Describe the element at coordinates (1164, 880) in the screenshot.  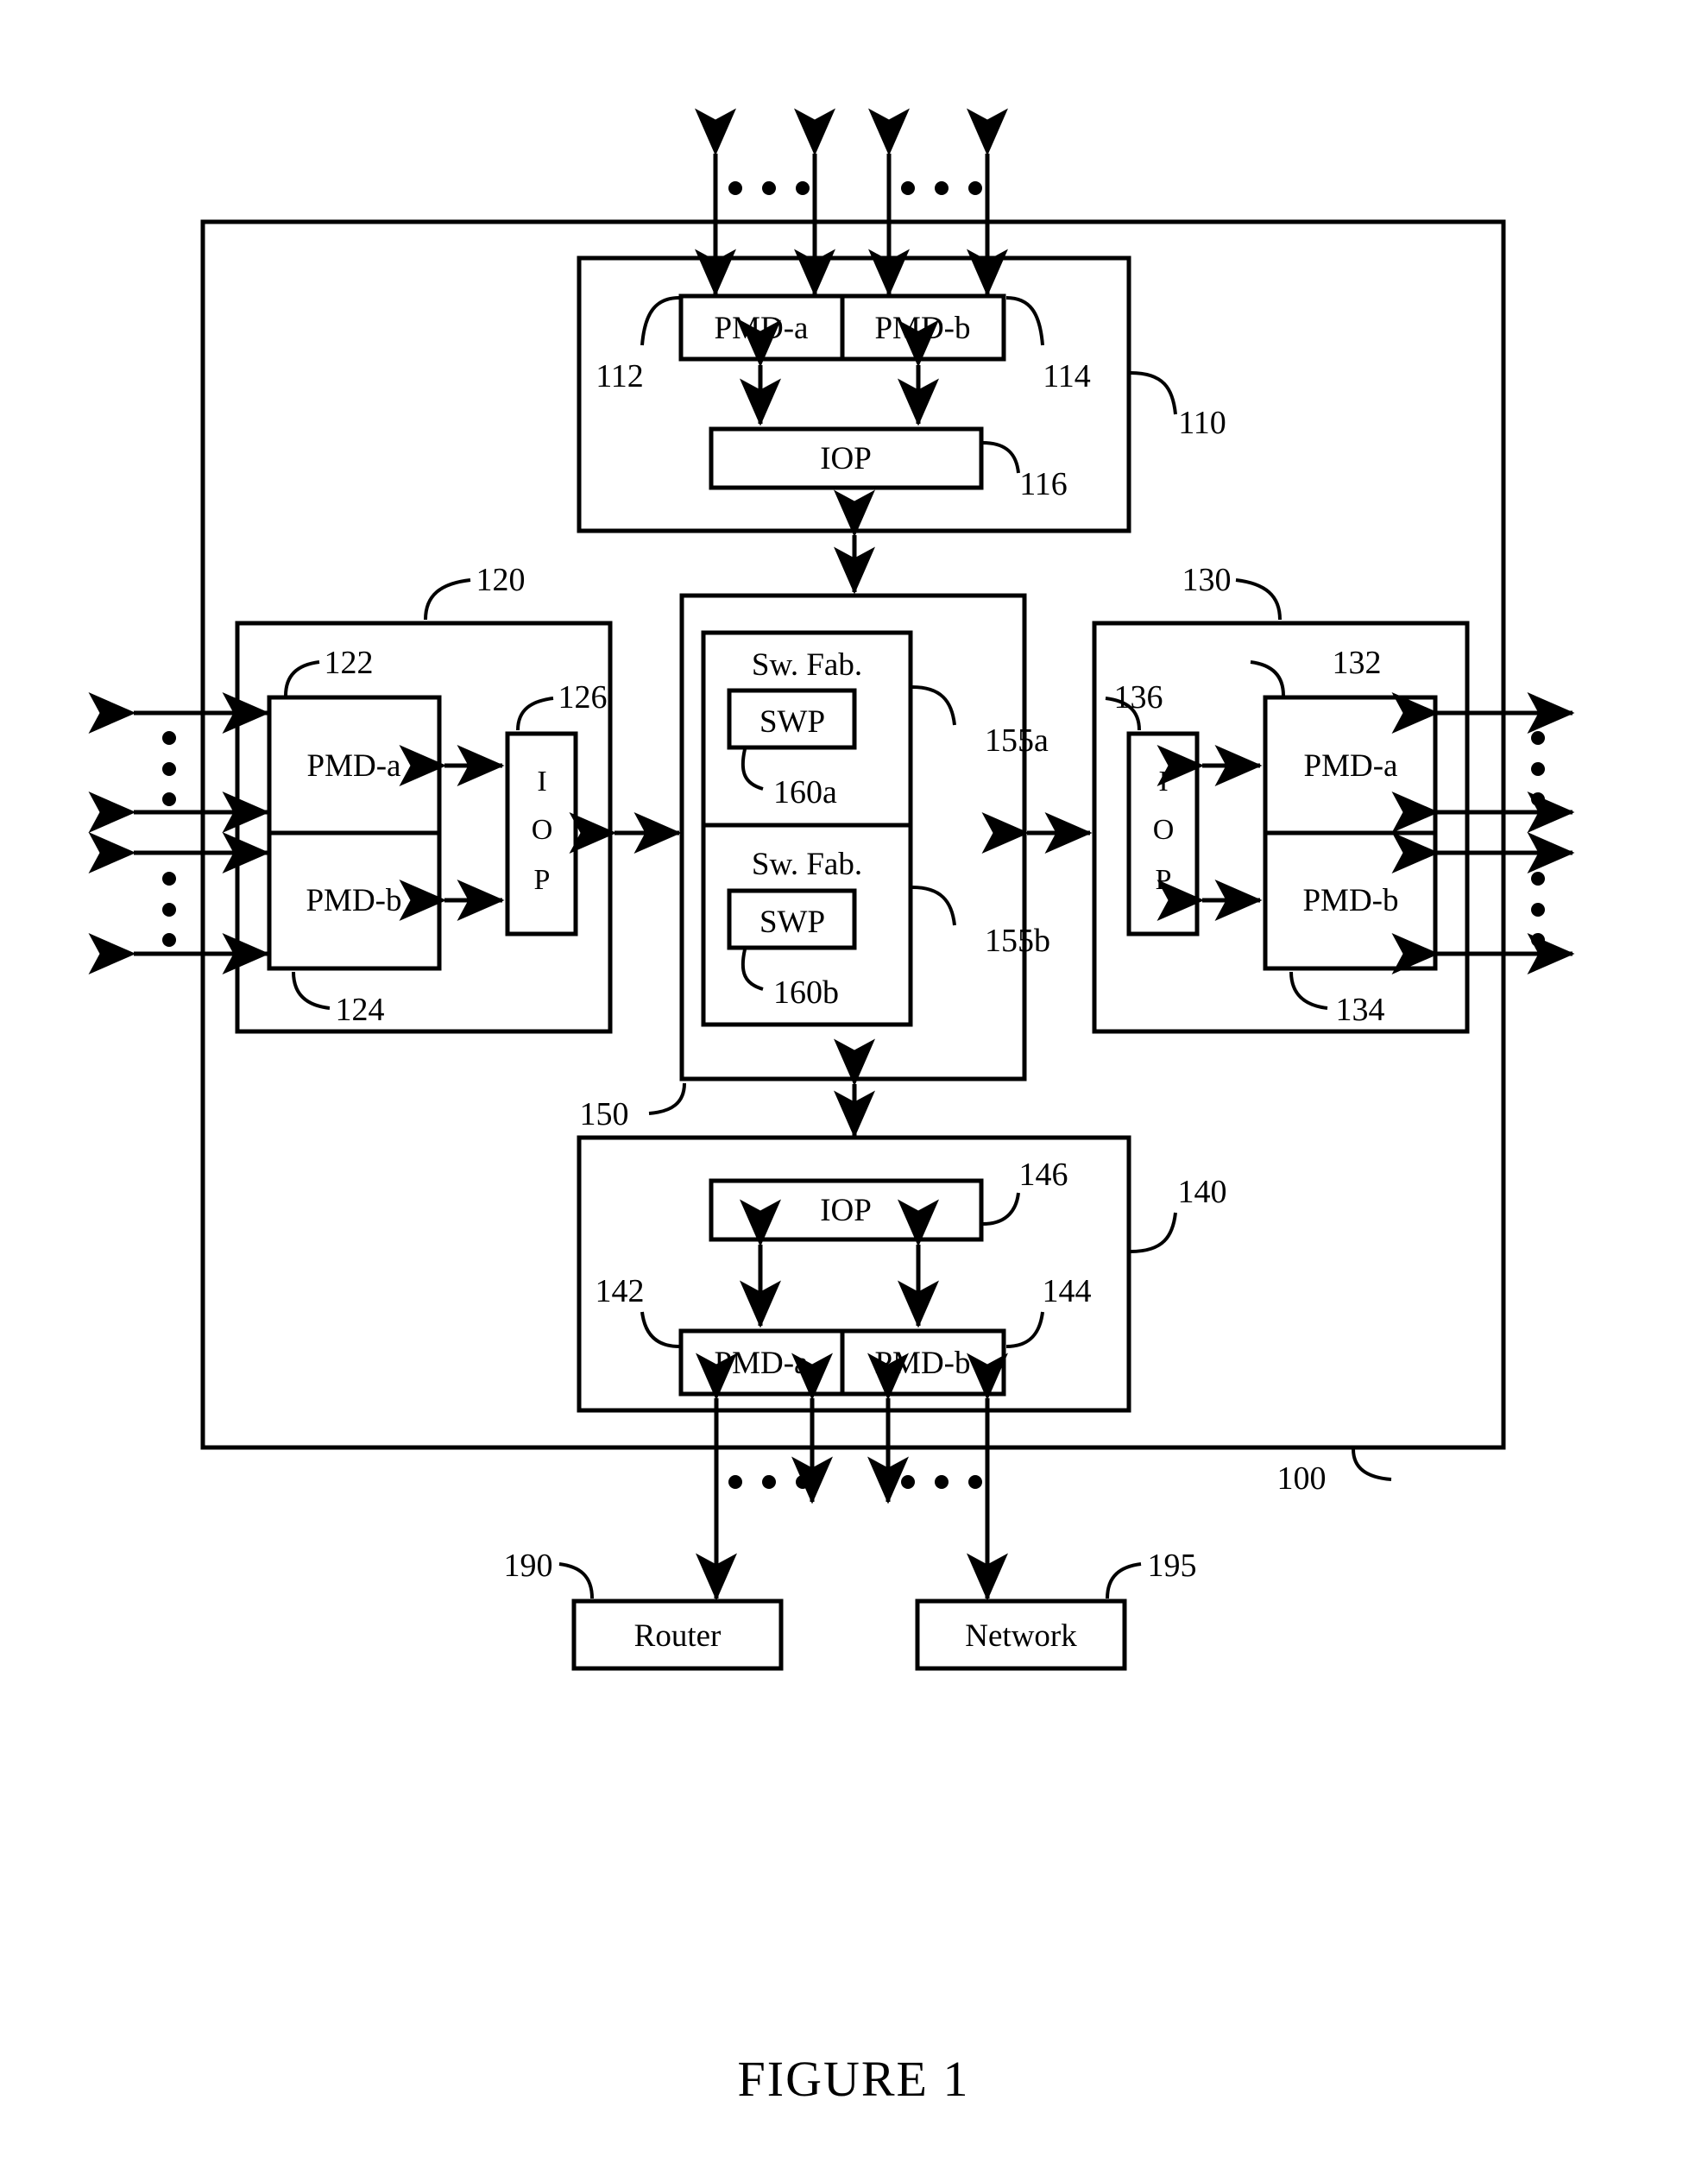
I see `right-iop-letter-p: P` at that location.